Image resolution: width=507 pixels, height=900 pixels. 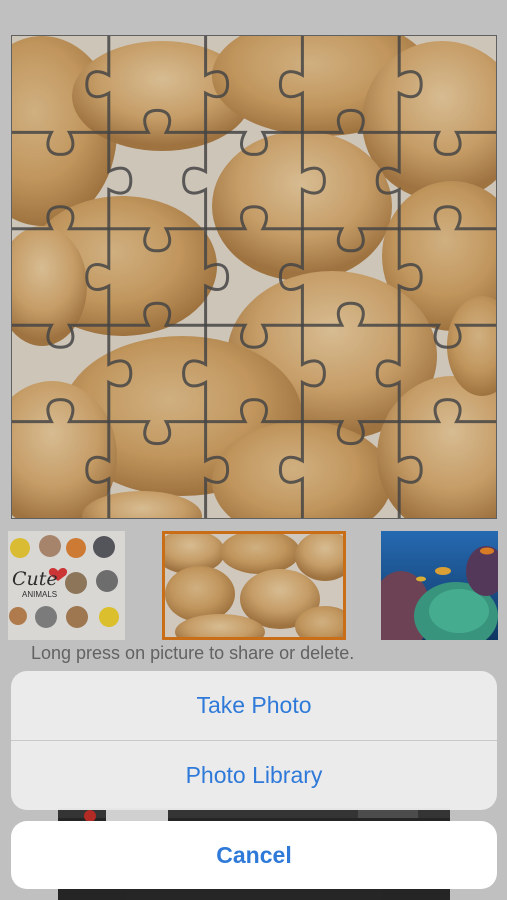 What do you see at coordinates (254, 775) in the screenshot?
I see `photo-library-button: Photo Library` at bounding box center [254, 775].